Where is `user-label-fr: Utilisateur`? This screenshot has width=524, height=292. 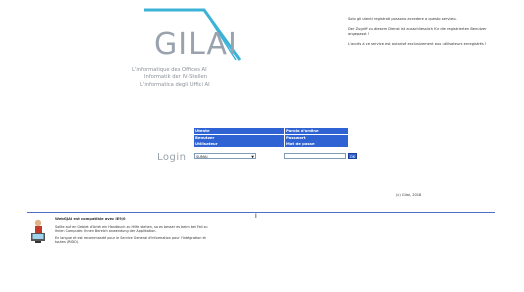 user-label-fr: Utilisateur is located at coordinates (239, 144).